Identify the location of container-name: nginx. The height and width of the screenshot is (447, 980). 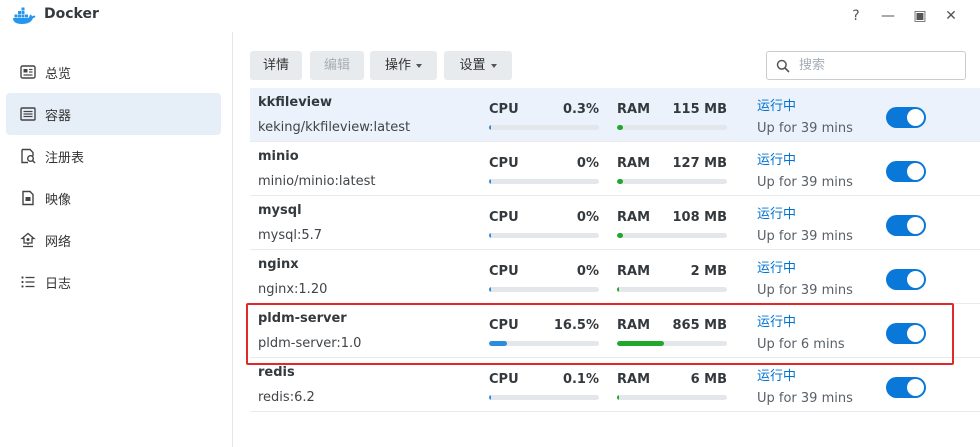
(278, 264).